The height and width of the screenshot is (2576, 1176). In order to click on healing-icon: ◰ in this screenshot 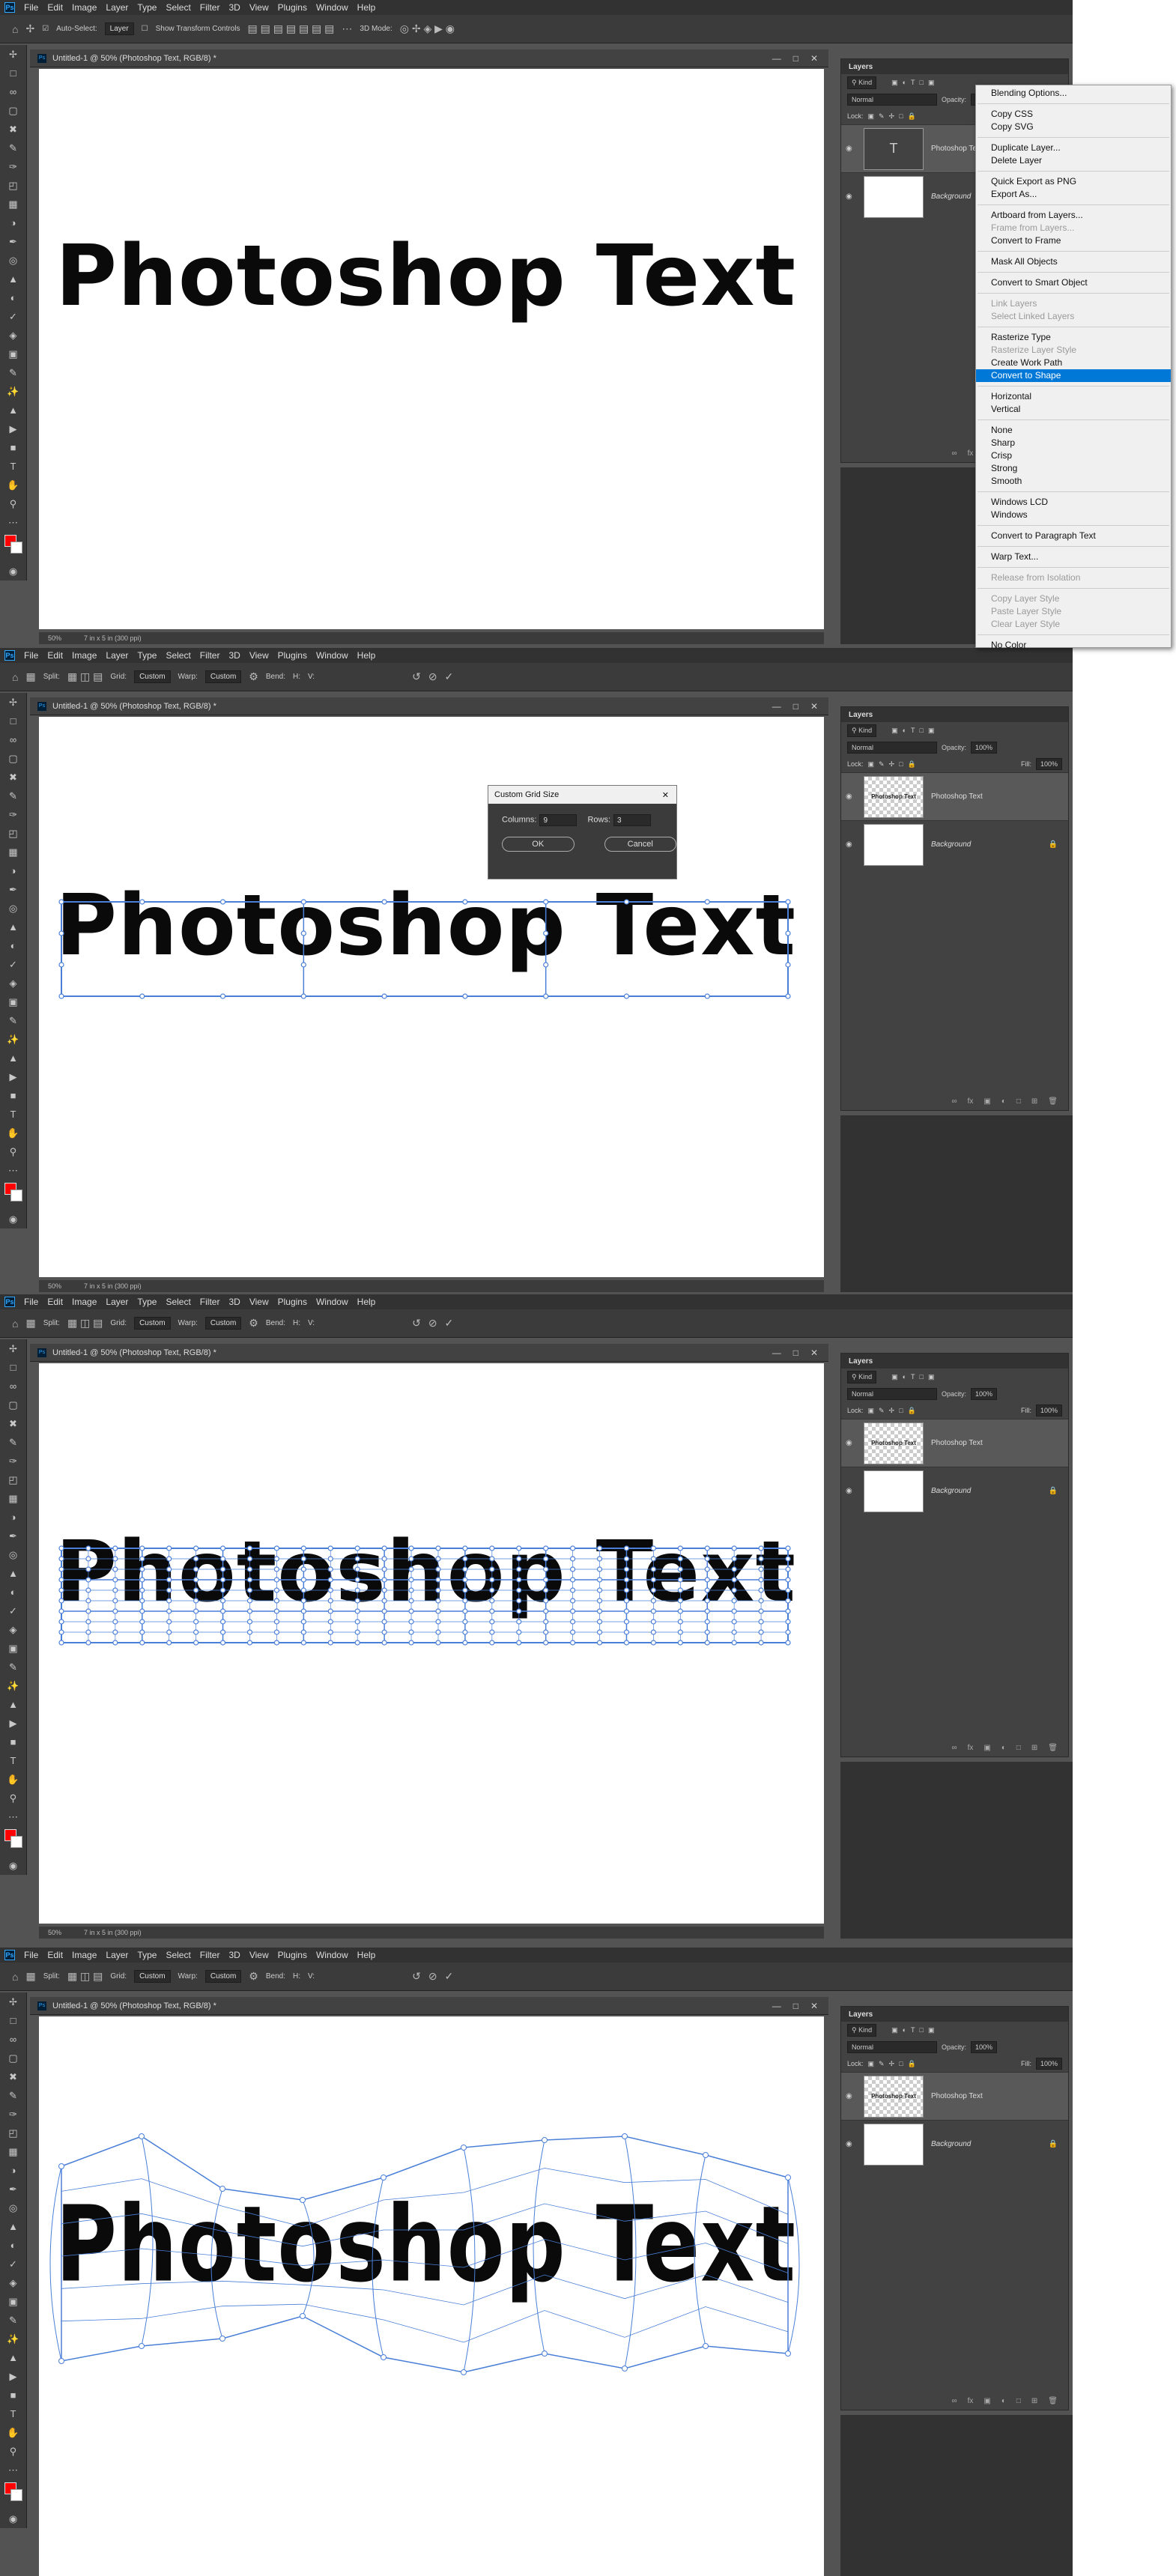, I will do `click(13, 2133)`.